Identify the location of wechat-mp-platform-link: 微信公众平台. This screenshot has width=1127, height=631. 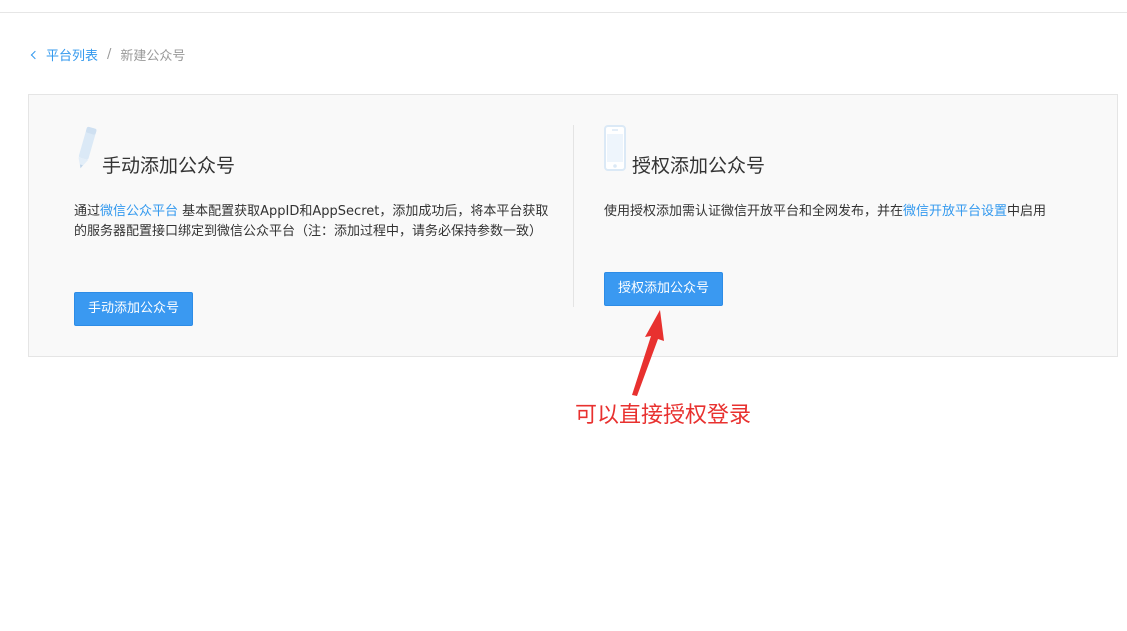
(139, 211).